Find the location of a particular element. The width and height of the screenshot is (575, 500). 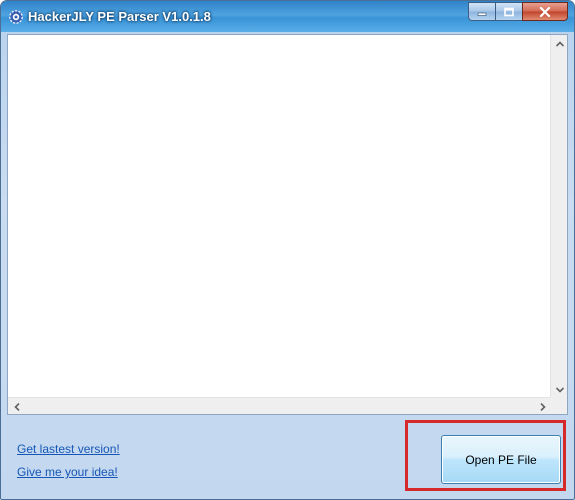

give-idea-link: Give me your idea! is located at coordinates (67, 472).